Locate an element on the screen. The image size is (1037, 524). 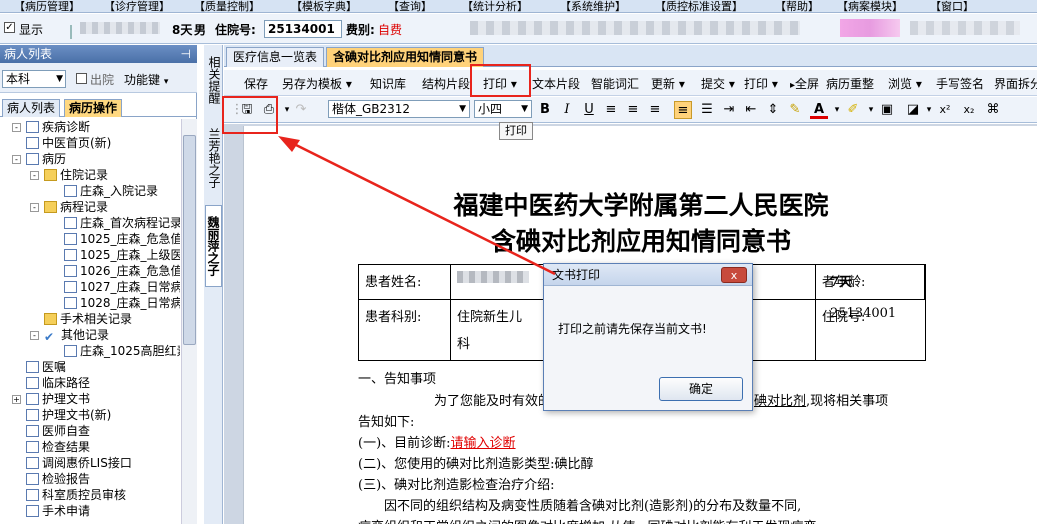
save-as-template-button: 另存为模板 ▾ is located at coordinates (317, 83).